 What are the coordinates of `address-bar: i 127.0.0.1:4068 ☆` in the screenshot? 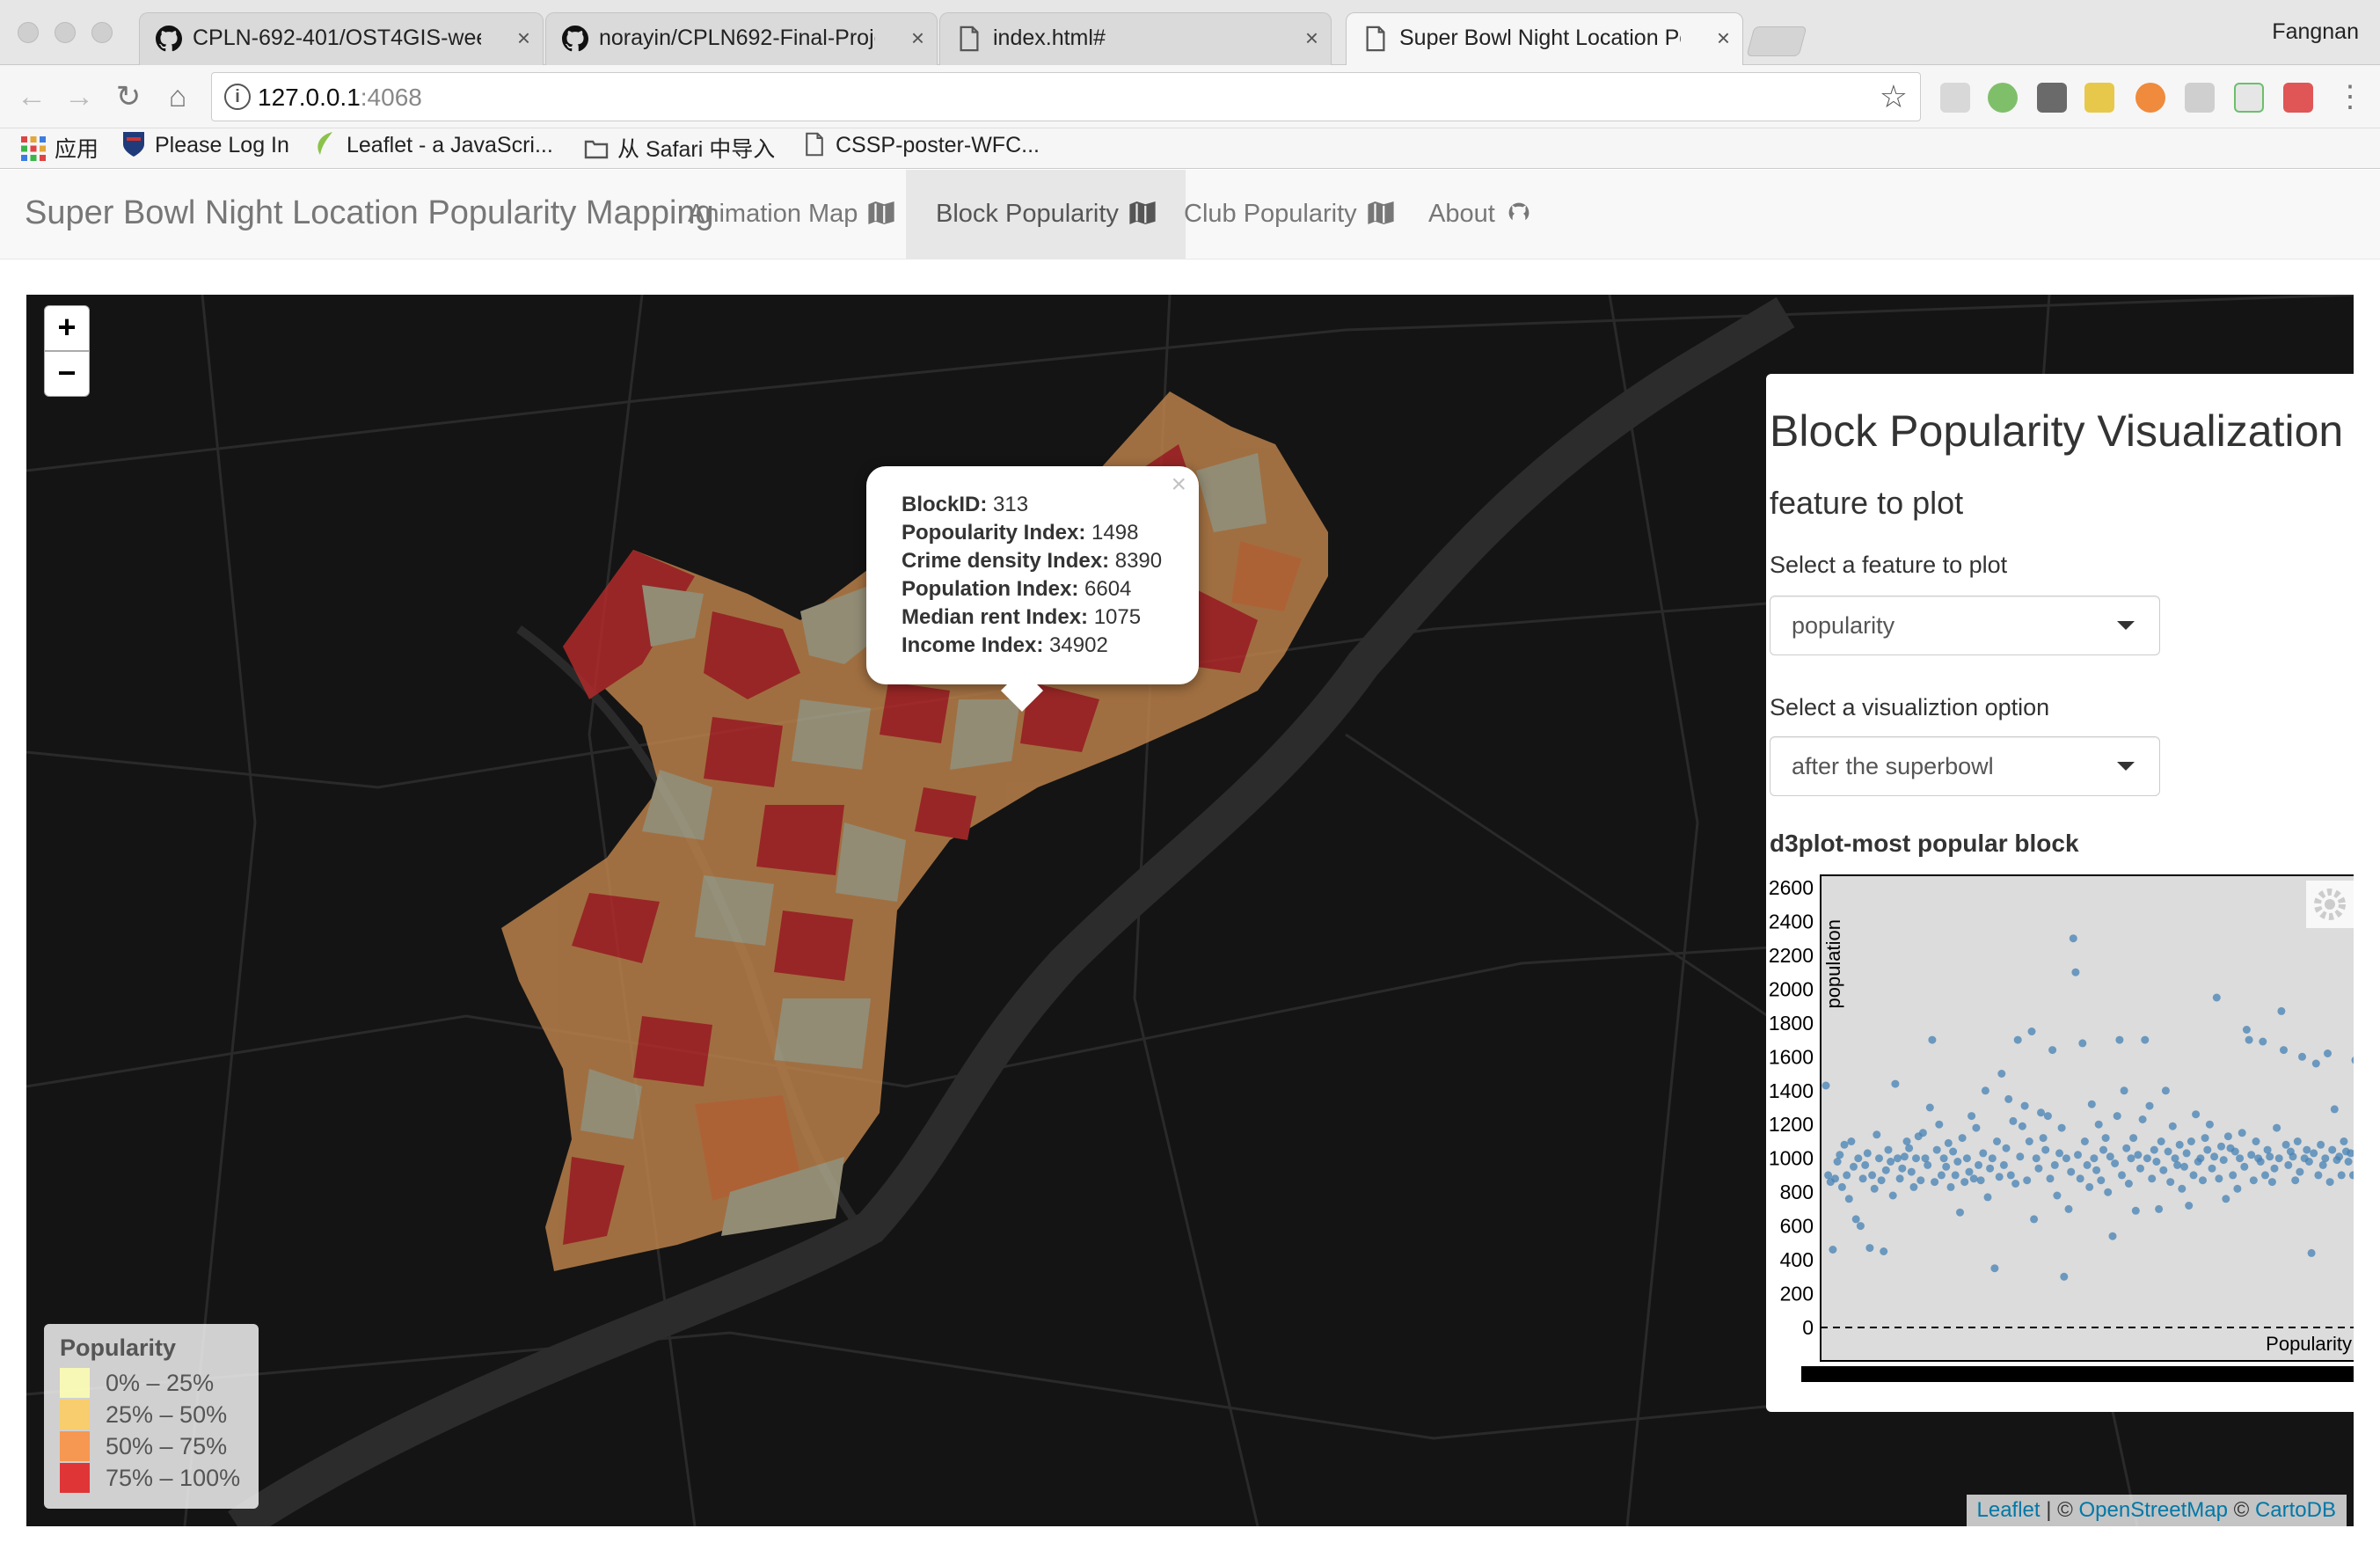 It's located at (1066, 96).